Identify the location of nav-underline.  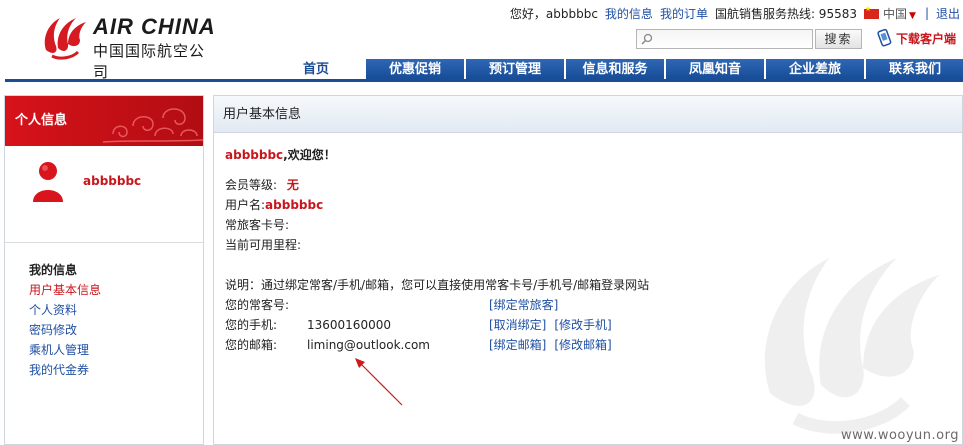
(484, 80).